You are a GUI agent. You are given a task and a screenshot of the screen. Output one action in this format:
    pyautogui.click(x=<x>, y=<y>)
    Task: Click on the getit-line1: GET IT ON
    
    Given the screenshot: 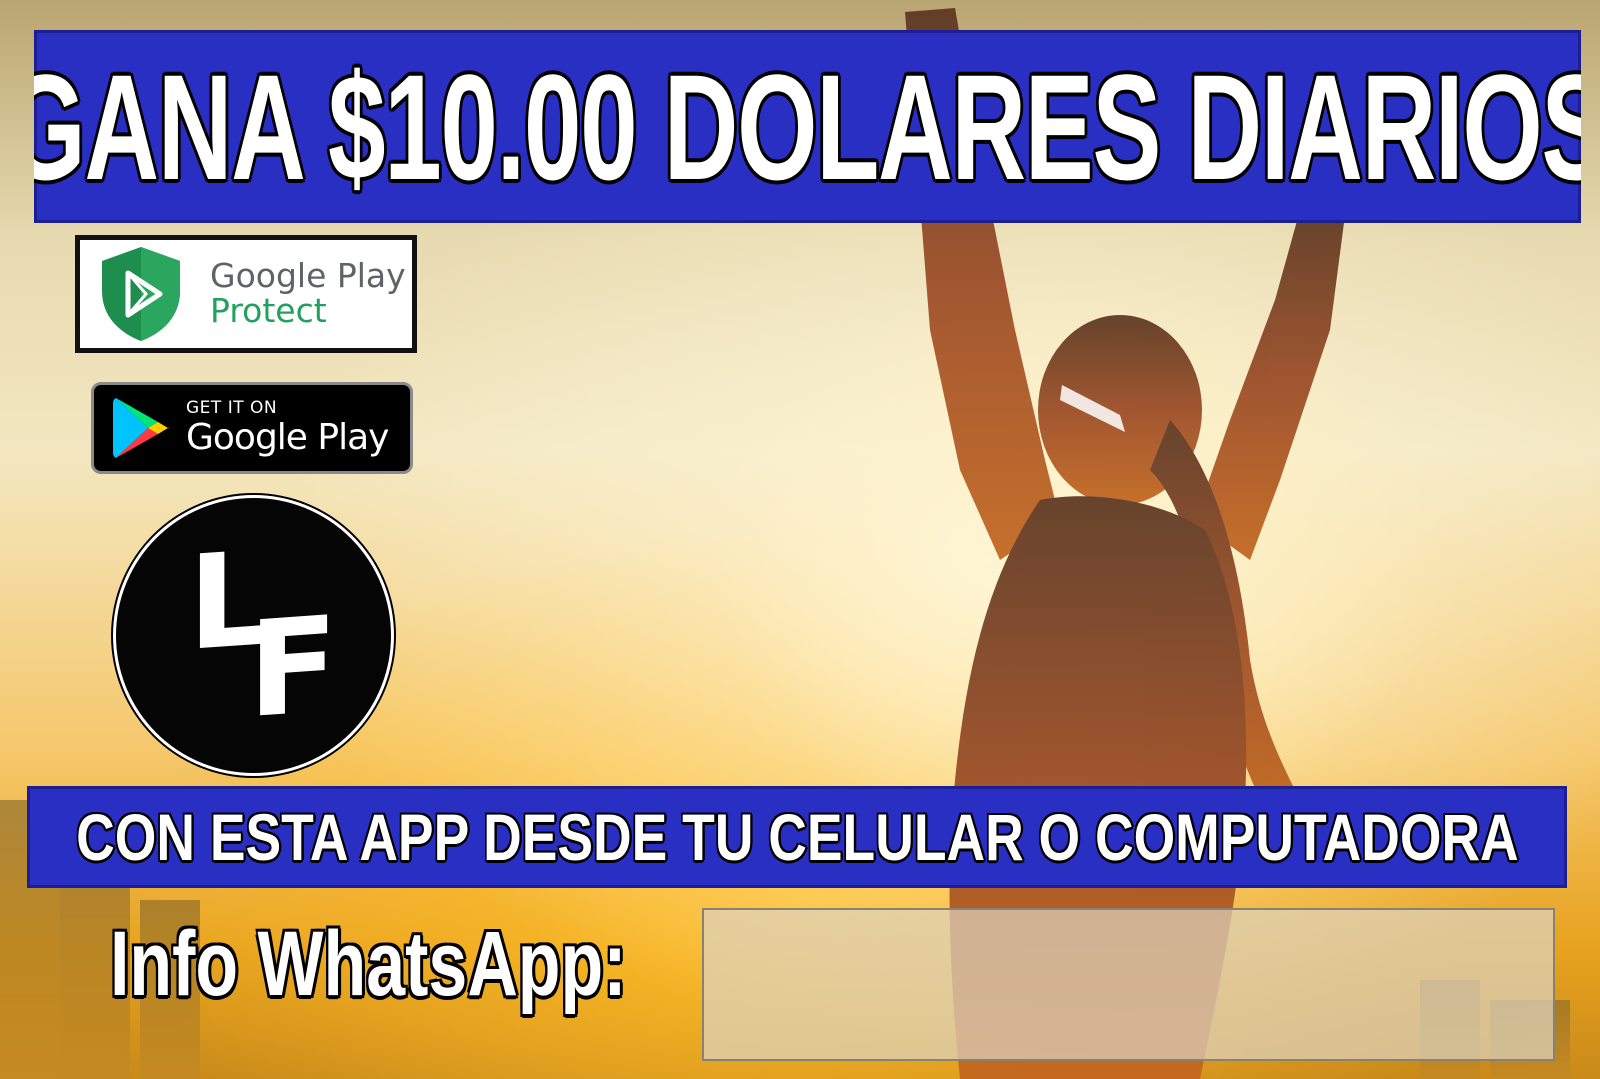 What is the action you would take?
    pyautogui.click(x=232, y=407)
    